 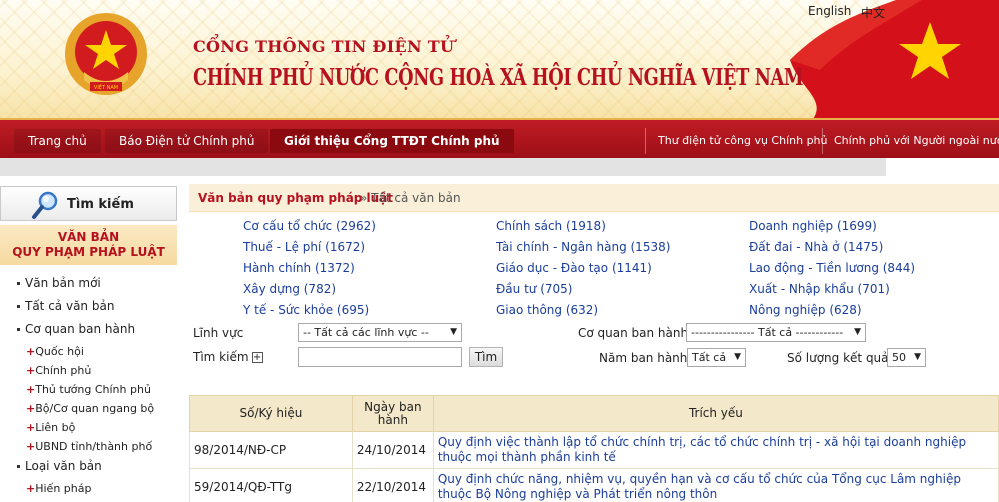 I want to click on category-link: Nông nghiệp (628), so click(x=805, y=310).